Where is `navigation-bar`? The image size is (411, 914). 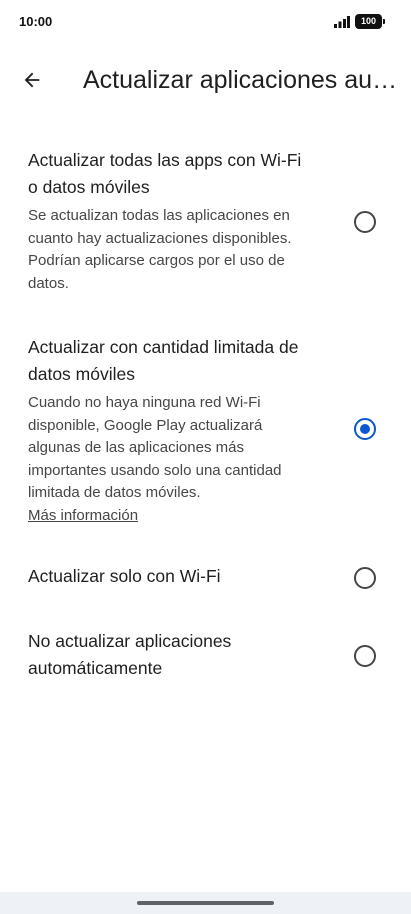
navigation-bar is located at coordinates (205, 903).